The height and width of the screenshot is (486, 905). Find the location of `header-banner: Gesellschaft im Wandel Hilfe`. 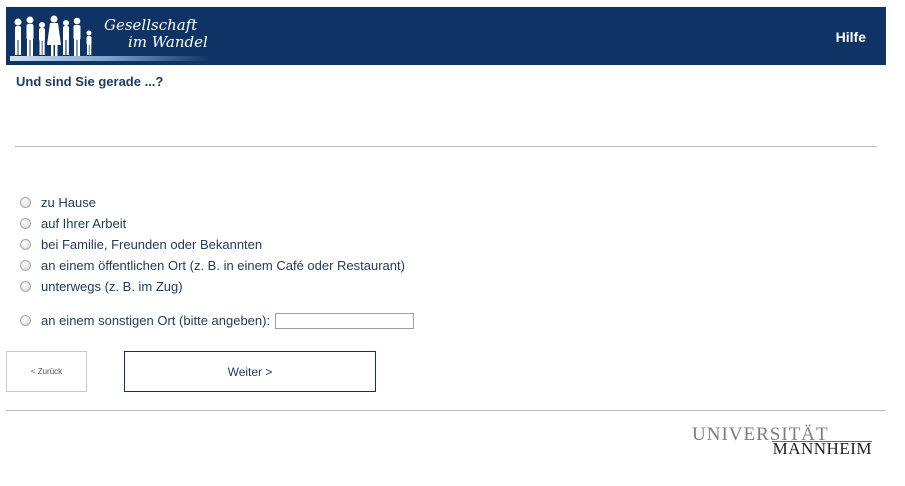

header-banner: Gesellschaft im Wandel Hilfe is located at coordinates (446, 36).